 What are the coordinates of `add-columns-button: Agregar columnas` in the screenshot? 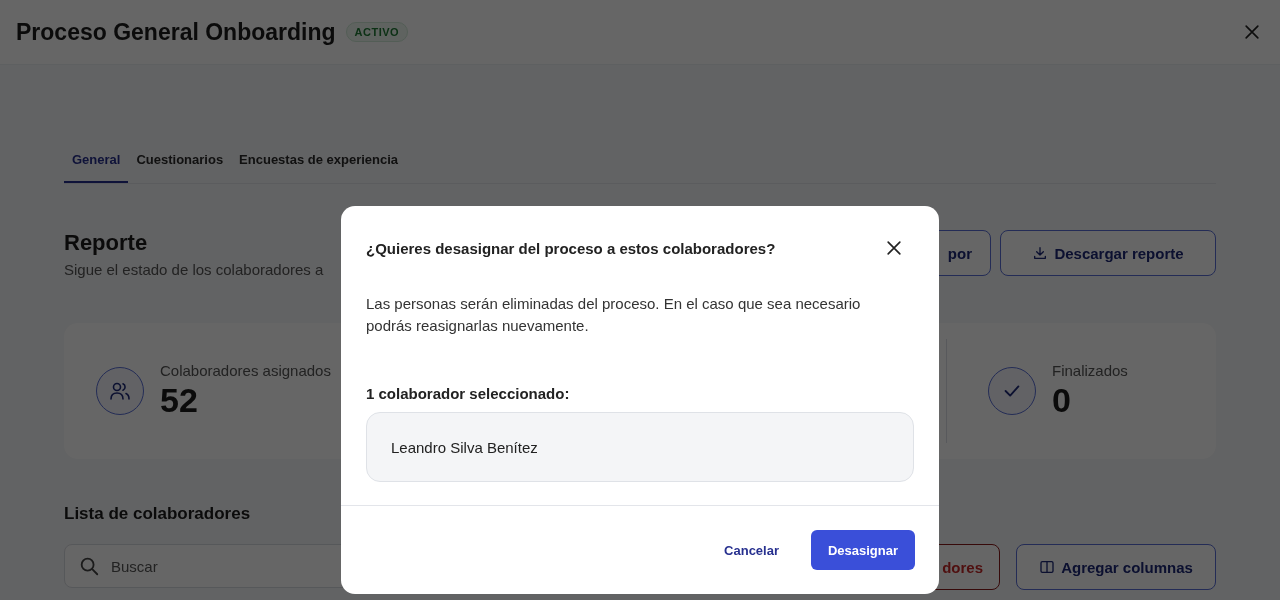 It's located at (1116, 567).